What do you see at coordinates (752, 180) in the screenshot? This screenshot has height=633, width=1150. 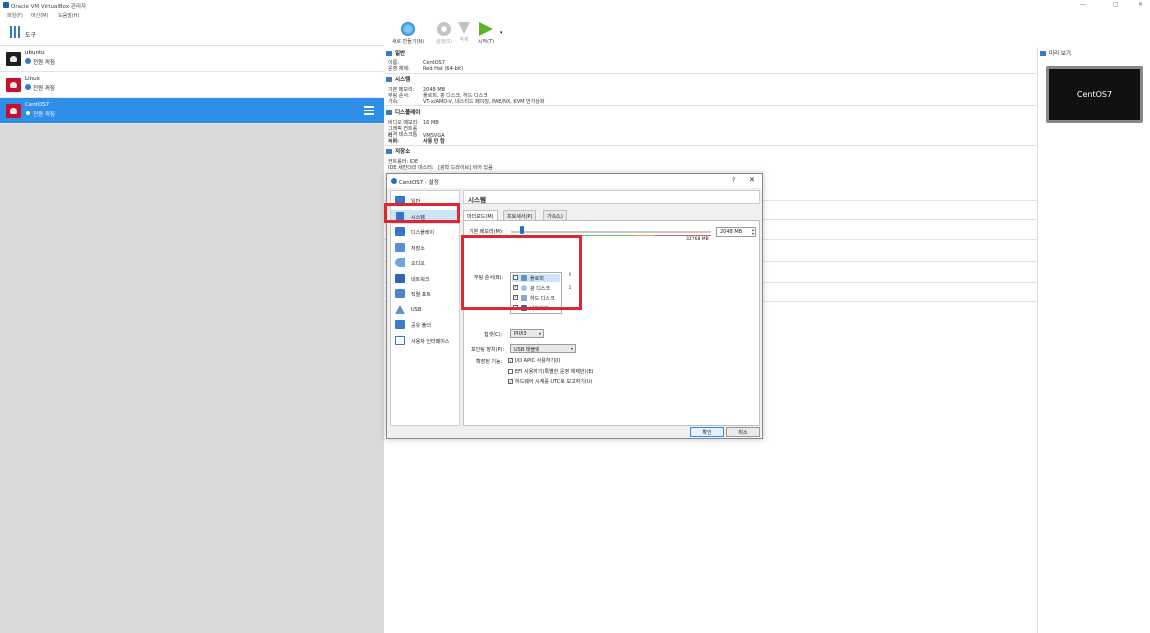 I see `dialog-close-button: ✕` at bounding box center [752, 180].